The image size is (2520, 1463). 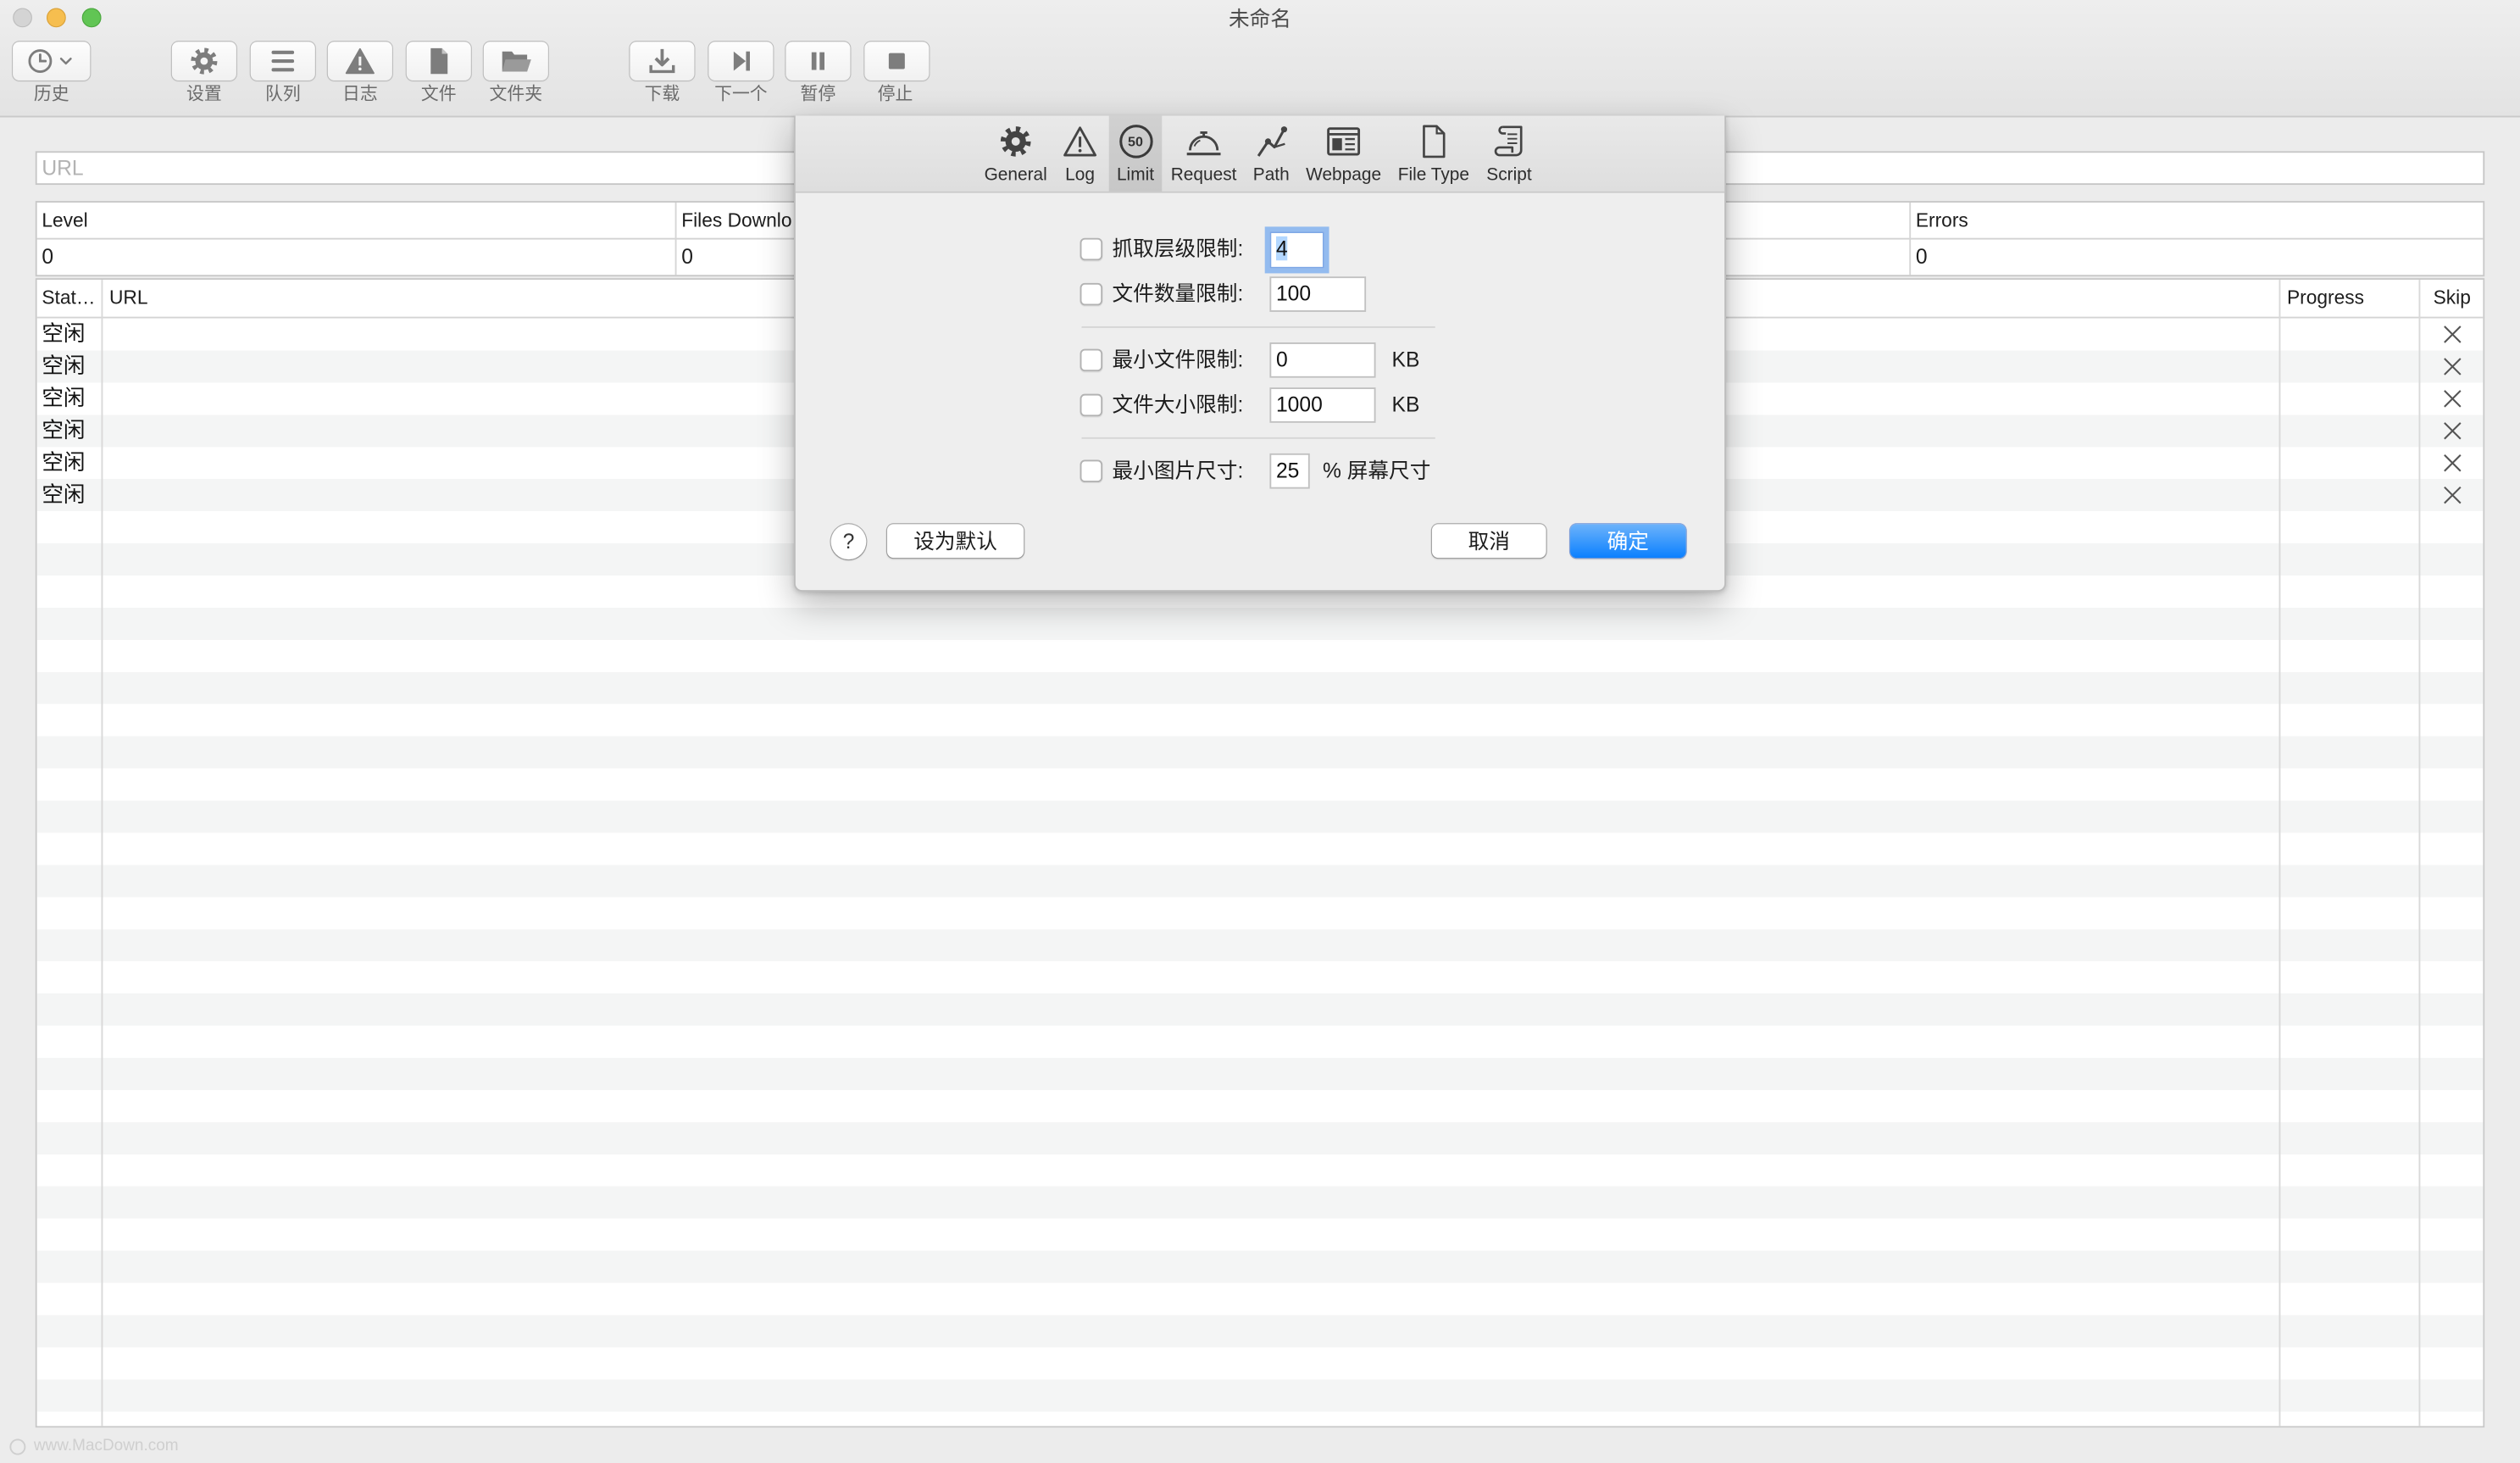 I want to click on stop-label: 停止, so click(x=895, y=95).